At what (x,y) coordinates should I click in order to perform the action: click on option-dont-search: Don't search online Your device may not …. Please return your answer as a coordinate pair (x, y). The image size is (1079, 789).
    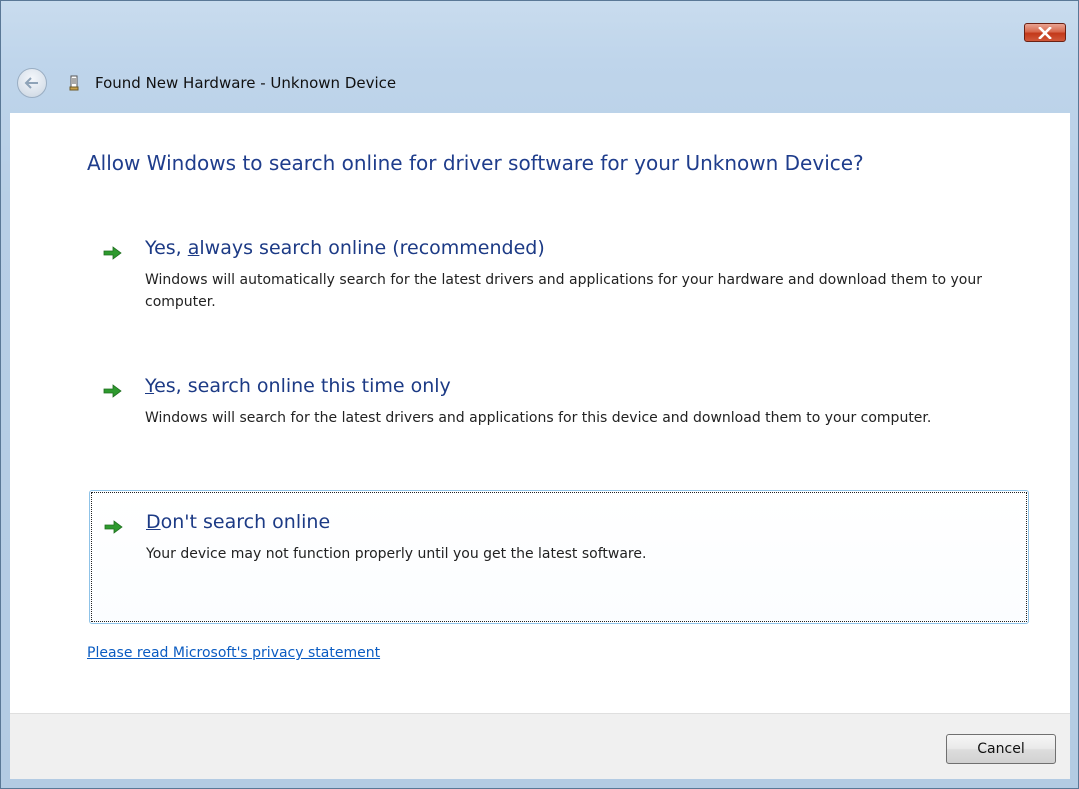
    Looking at the image, I should click on (559, 557).